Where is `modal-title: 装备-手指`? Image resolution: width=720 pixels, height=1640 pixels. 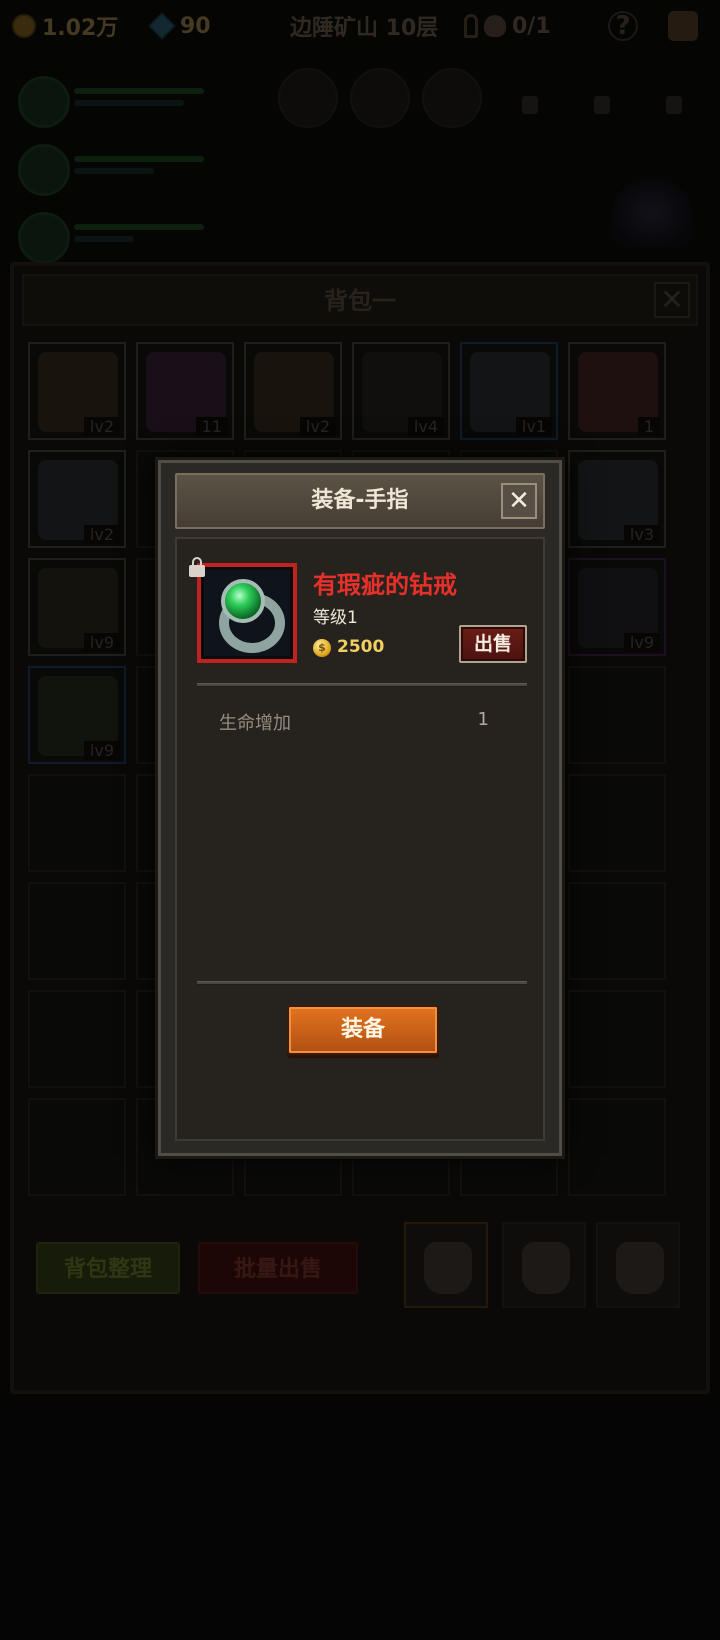 modal-title: 装备-手指 is located at coordinates (360, 500).